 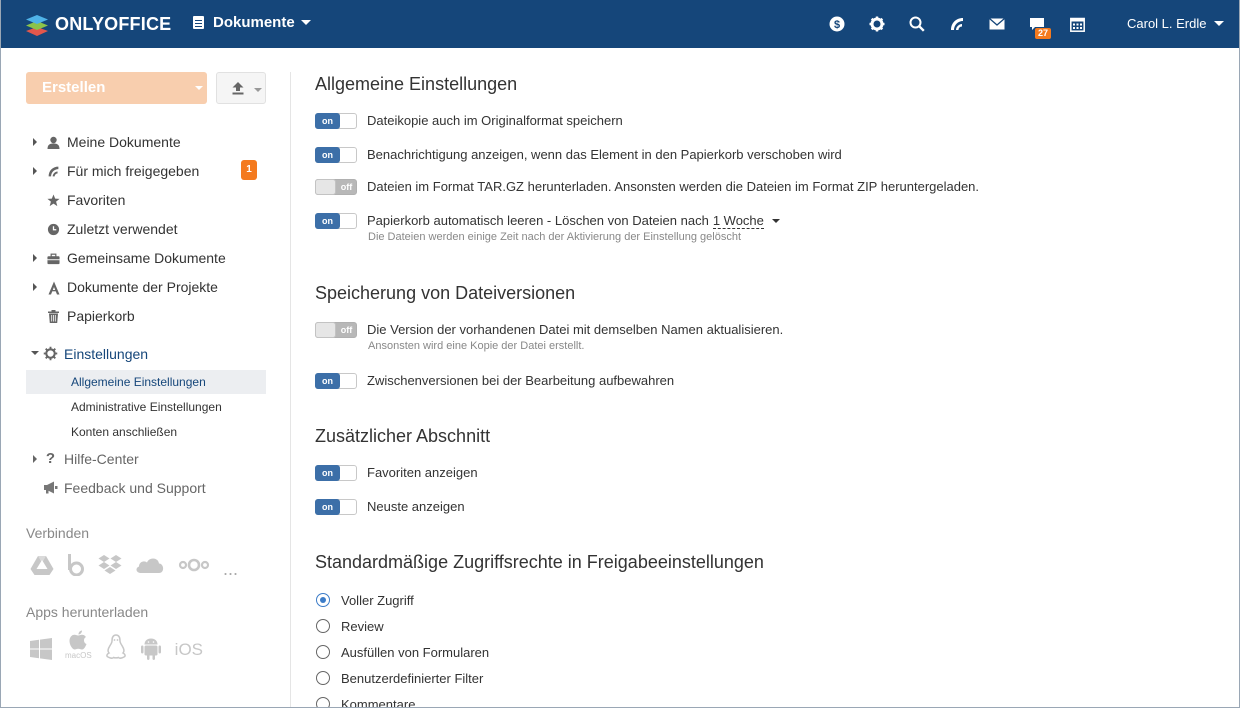 I want to click on toggle-state-label: off, so click(x=346, y=330).